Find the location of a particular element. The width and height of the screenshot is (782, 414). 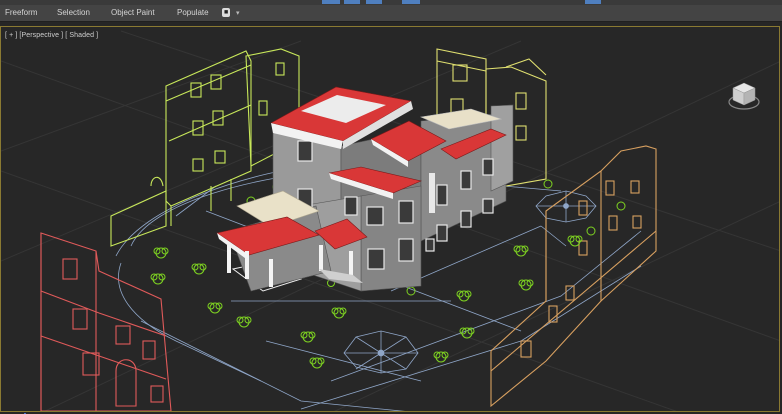

building-orange-elevation is located at coordinates (573, 276).